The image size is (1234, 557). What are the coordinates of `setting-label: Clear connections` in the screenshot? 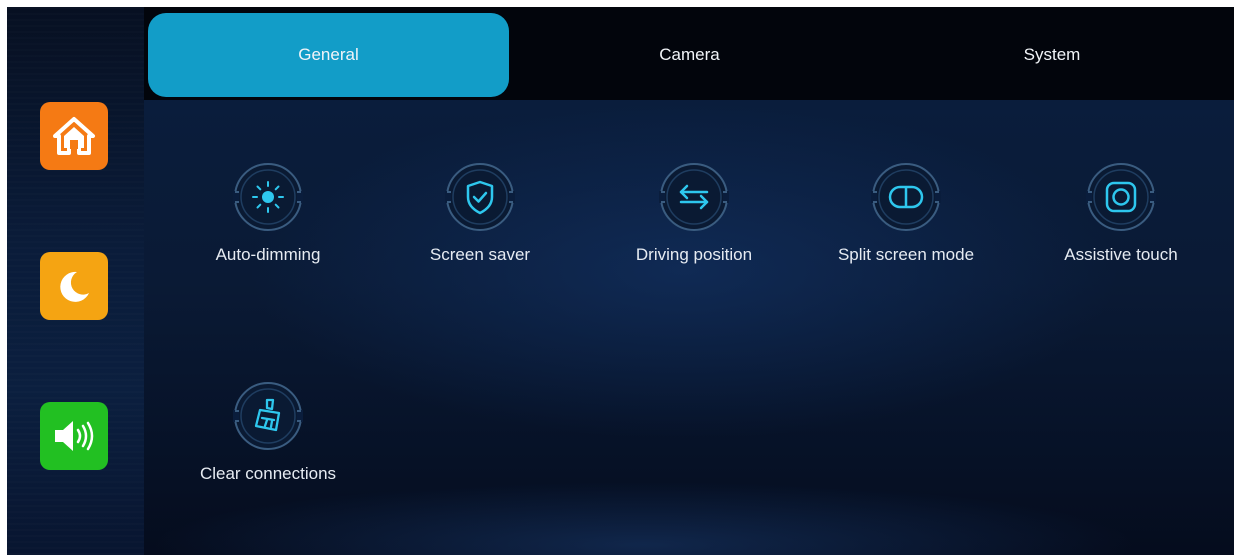 It's located at (268, 473).